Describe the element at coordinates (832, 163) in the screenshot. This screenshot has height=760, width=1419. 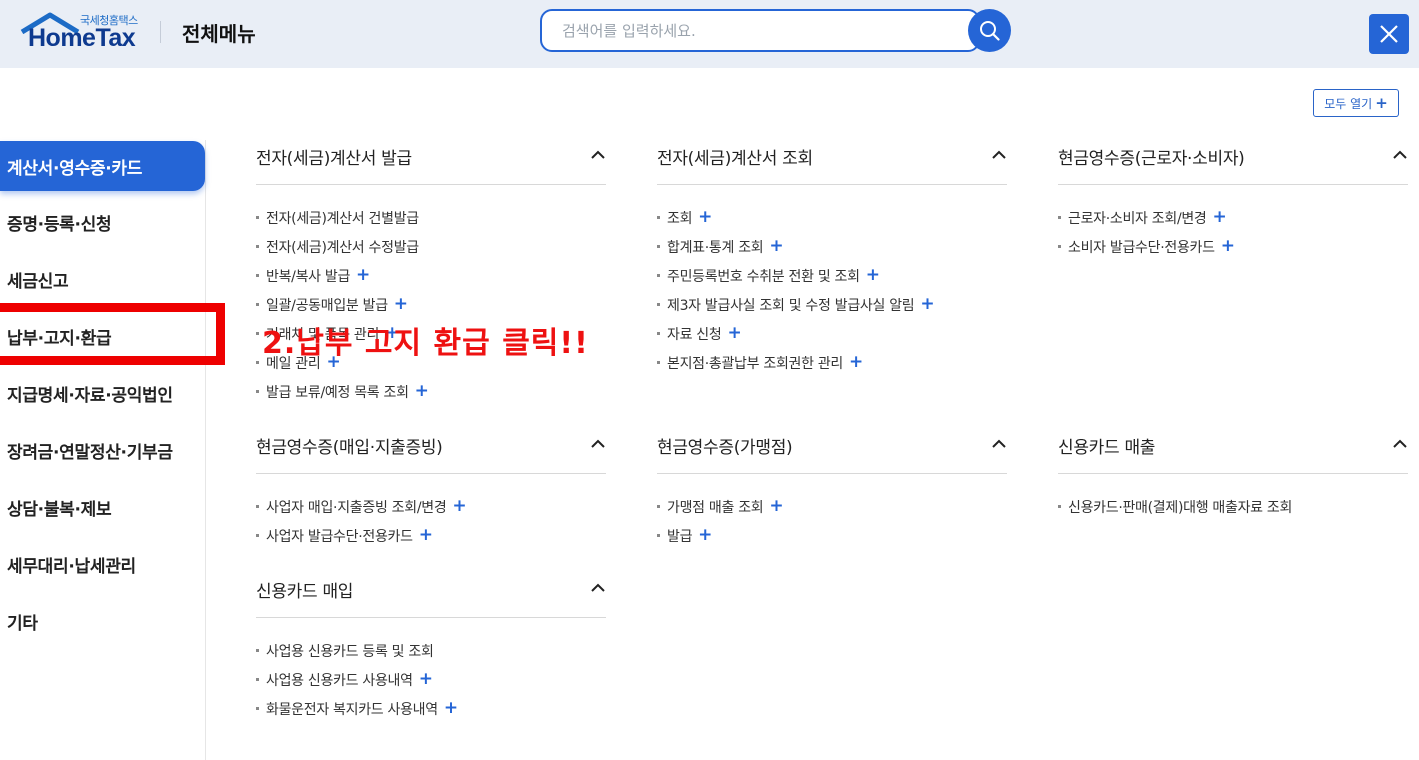
I see `section-header: 전자(세금)계산서 조회` at that location.